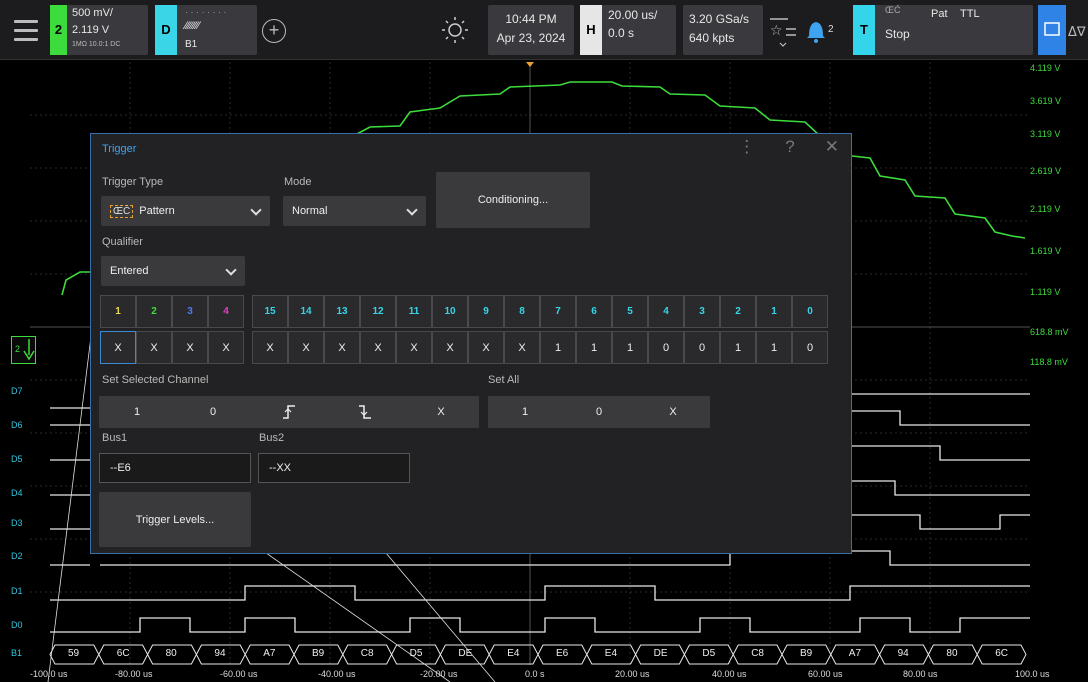  I want to click on time-axis-label: 100.0 us, so click(1032, 674).